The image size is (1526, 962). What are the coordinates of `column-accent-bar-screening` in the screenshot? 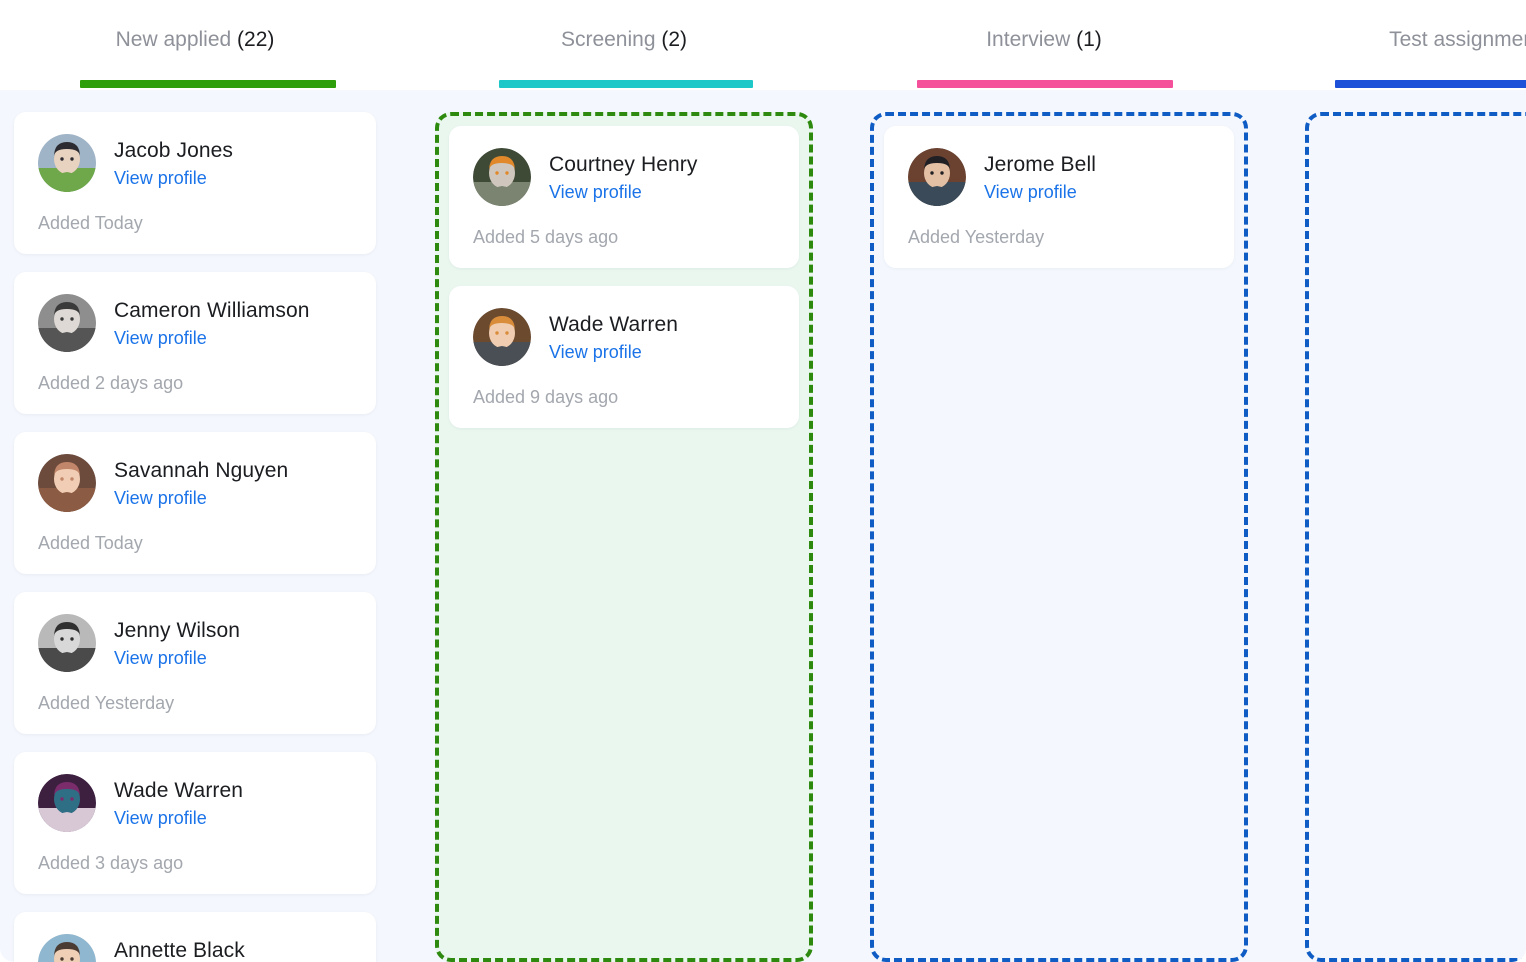 It's located at (626, 84).